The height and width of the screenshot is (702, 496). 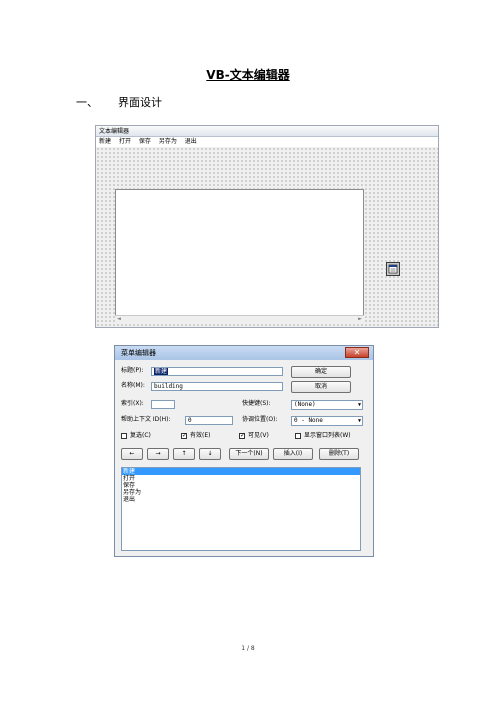 What do you see at coordinates (209, 420) in the screenshot?
I see `help-context-input: 0` at bounding box center [209, 420].